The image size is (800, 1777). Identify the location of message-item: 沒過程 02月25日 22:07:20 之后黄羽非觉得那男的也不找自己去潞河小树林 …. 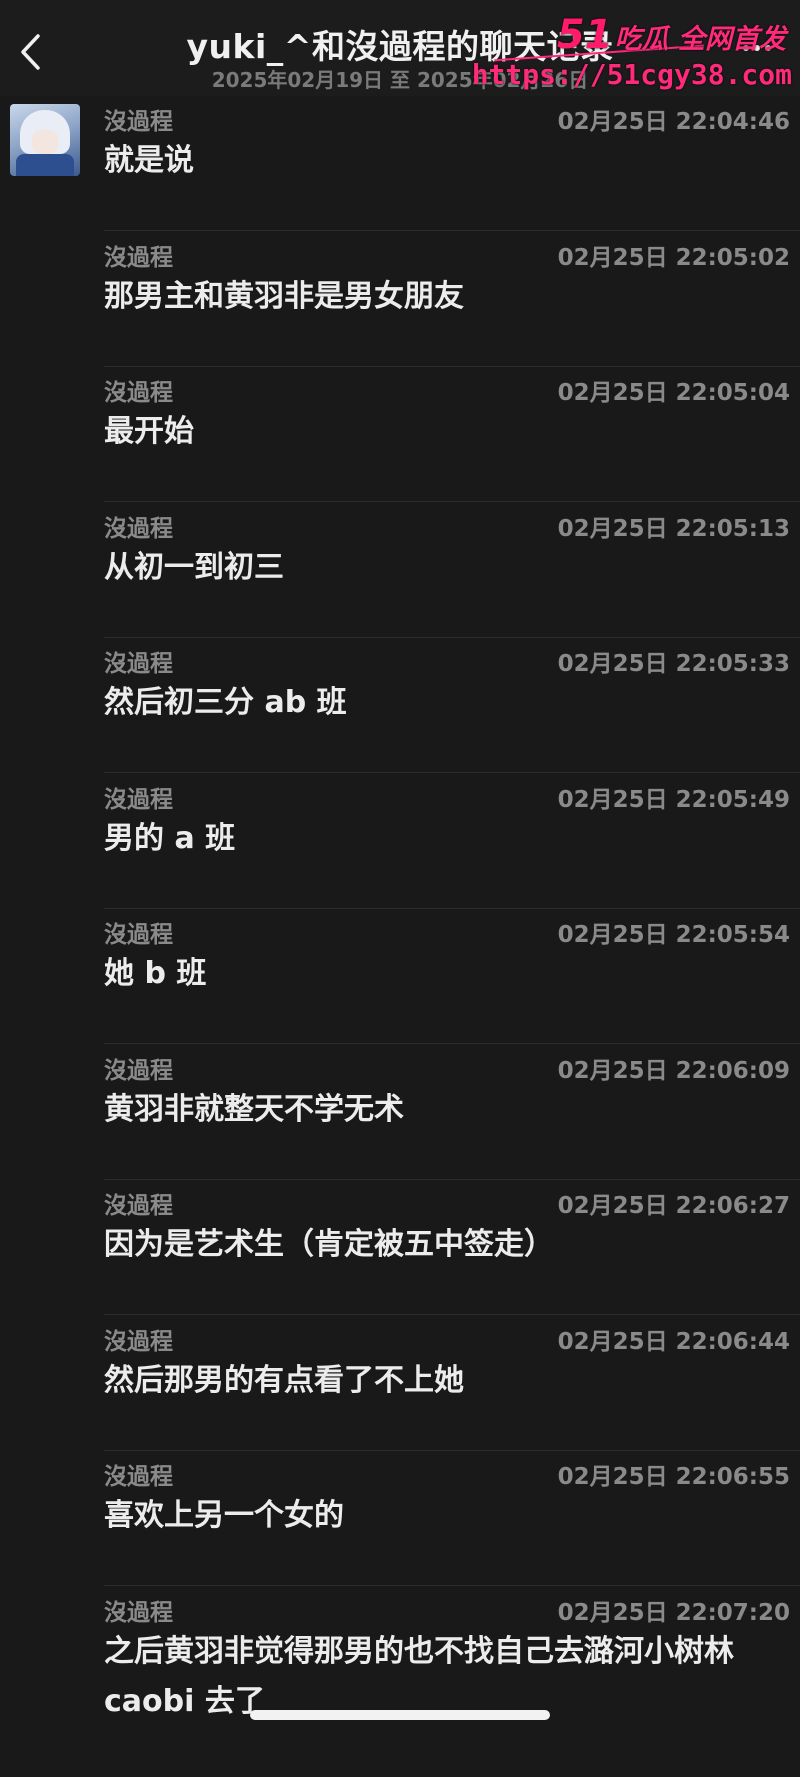
(447, 1682).